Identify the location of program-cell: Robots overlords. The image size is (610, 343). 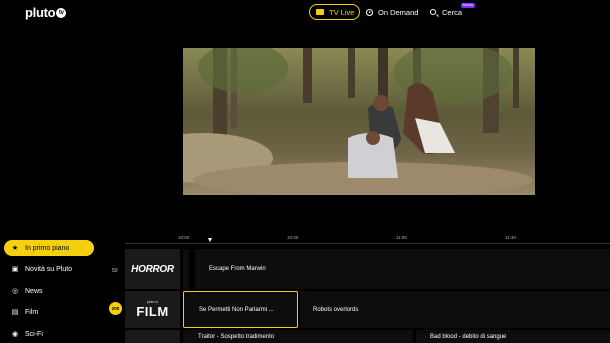
(455, 309).